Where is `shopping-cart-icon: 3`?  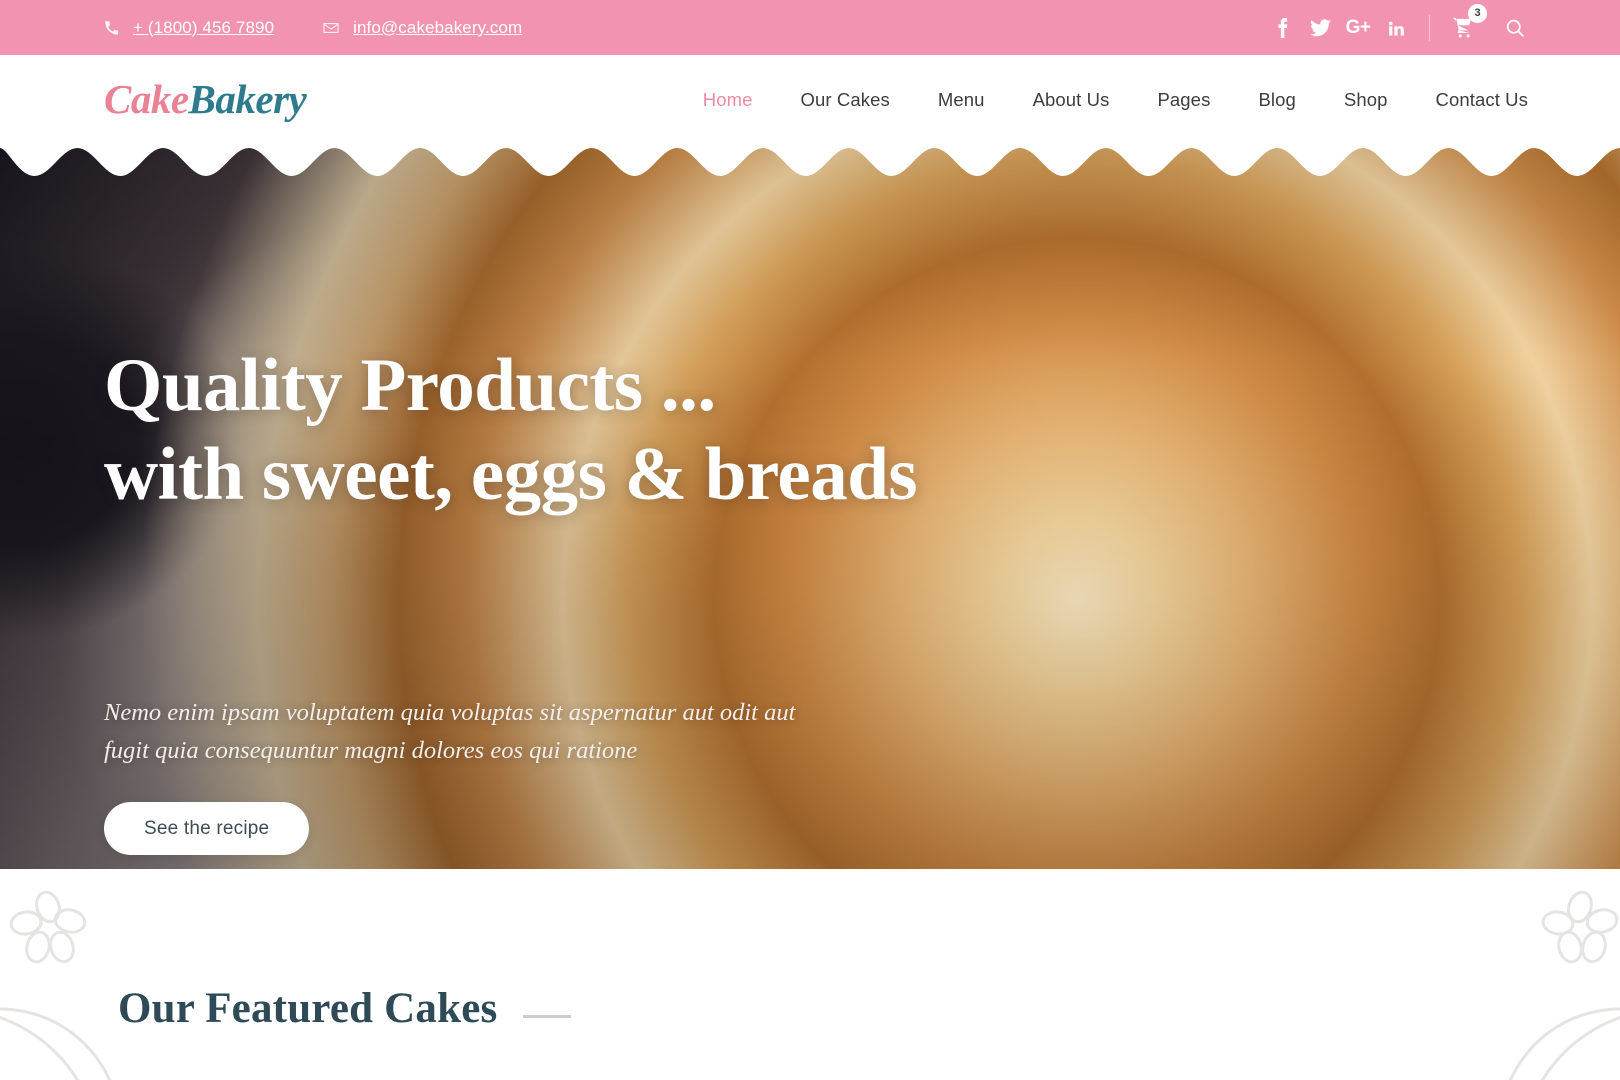
shopping-cart-icon: 3 is located at coordinates (1467, 23).